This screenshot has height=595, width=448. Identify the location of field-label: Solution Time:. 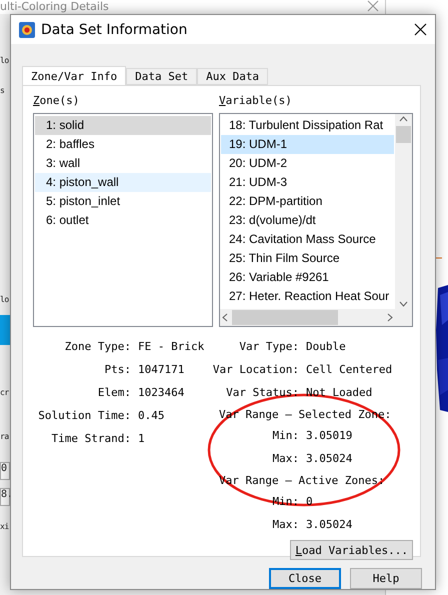
(84, 415).